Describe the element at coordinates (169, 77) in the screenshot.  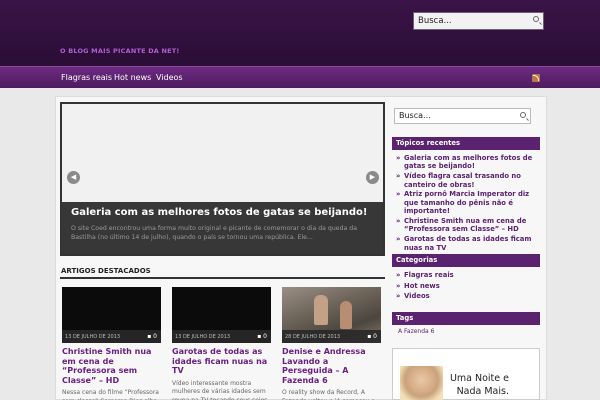
I see `nav-item-videos: Videos` at that location.